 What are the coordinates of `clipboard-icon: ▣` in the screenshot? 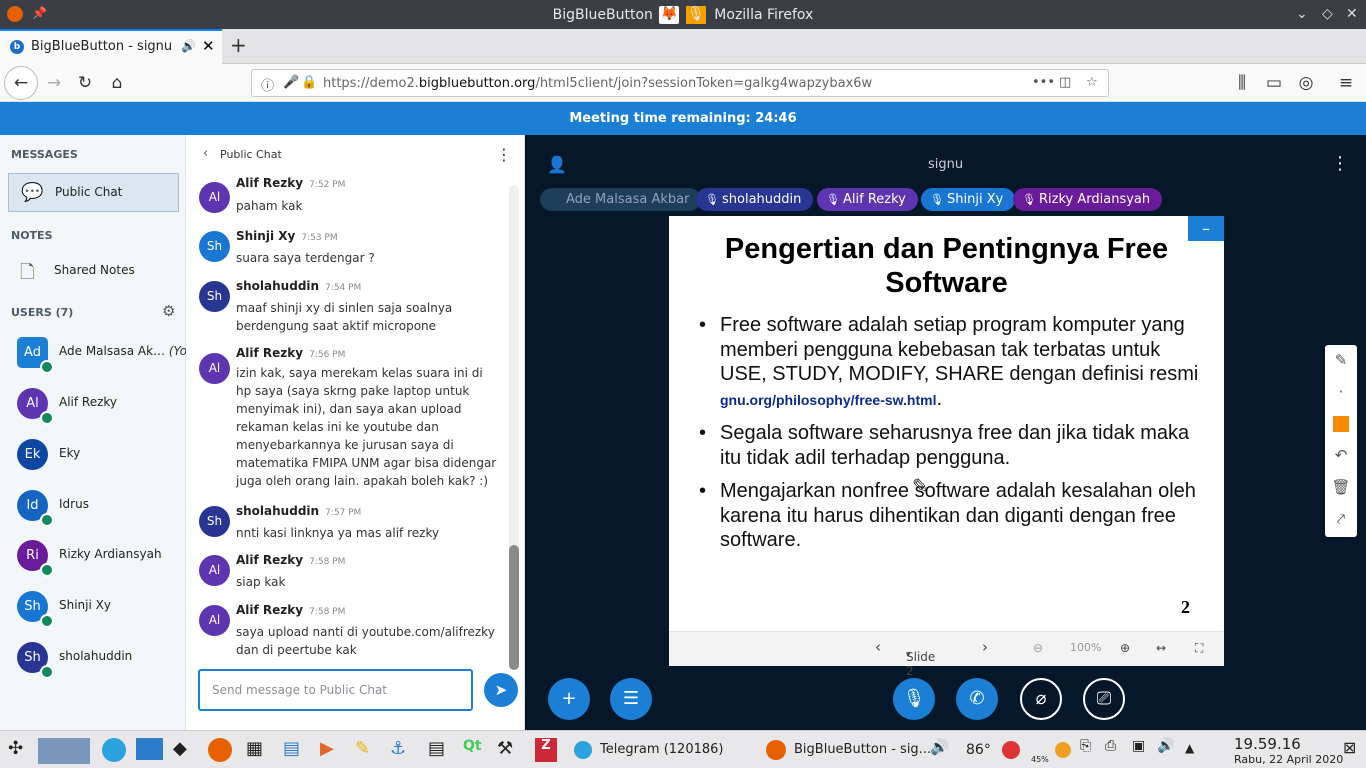 It's located at (1138, 746).